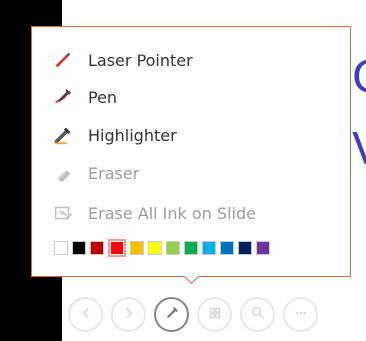  Describe the element at coordinates (137, 248) in the screenshot. I see `color-swatch-orange` at that location.